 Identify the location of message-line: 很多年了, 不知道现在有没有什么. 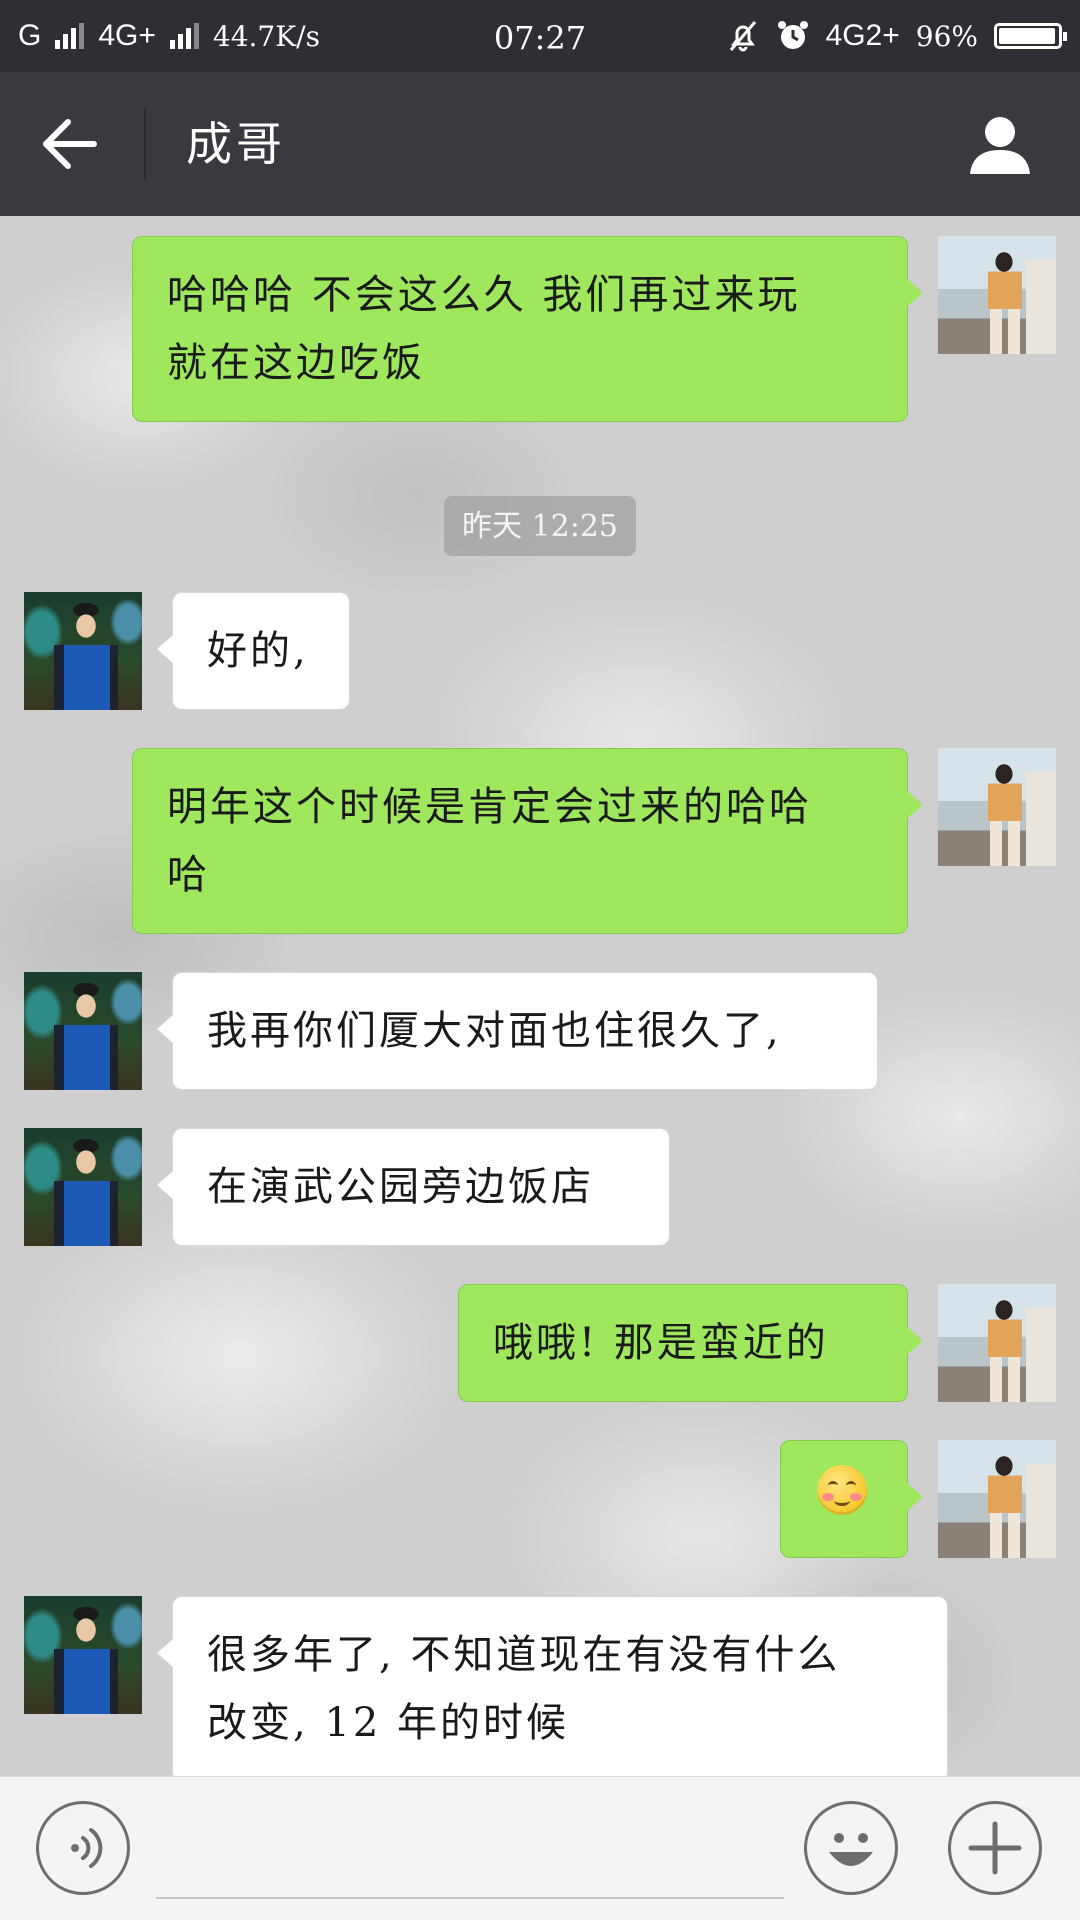
(524, 1655).